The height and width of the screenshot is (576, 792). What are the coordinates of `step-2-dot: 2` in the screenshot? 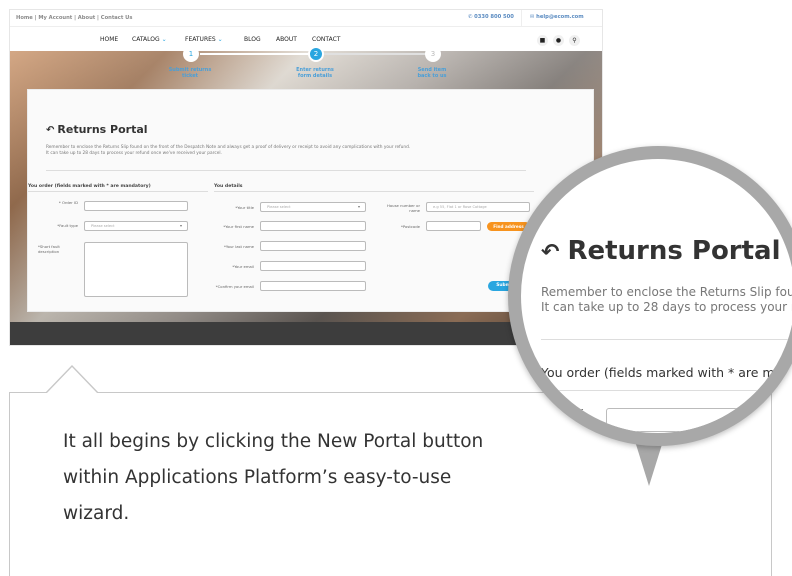 It's located at (316, 54).